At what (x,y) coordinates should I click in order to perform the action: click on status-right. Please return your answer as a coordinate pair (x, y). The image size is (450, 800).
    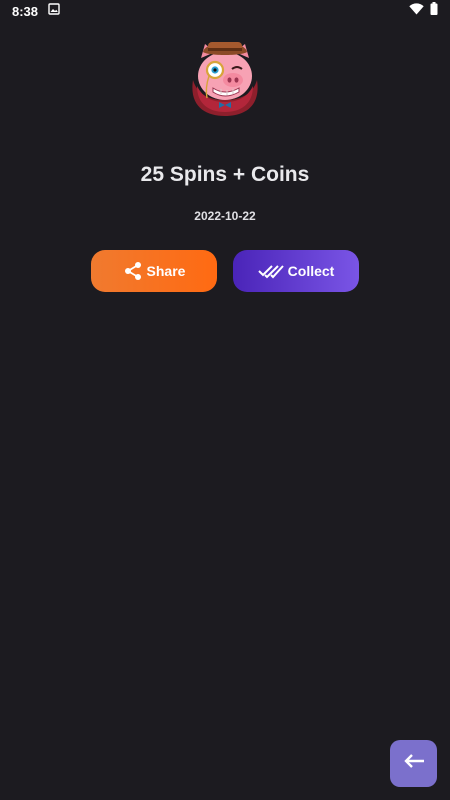
    Looking at the image, I should click on (423, 11).